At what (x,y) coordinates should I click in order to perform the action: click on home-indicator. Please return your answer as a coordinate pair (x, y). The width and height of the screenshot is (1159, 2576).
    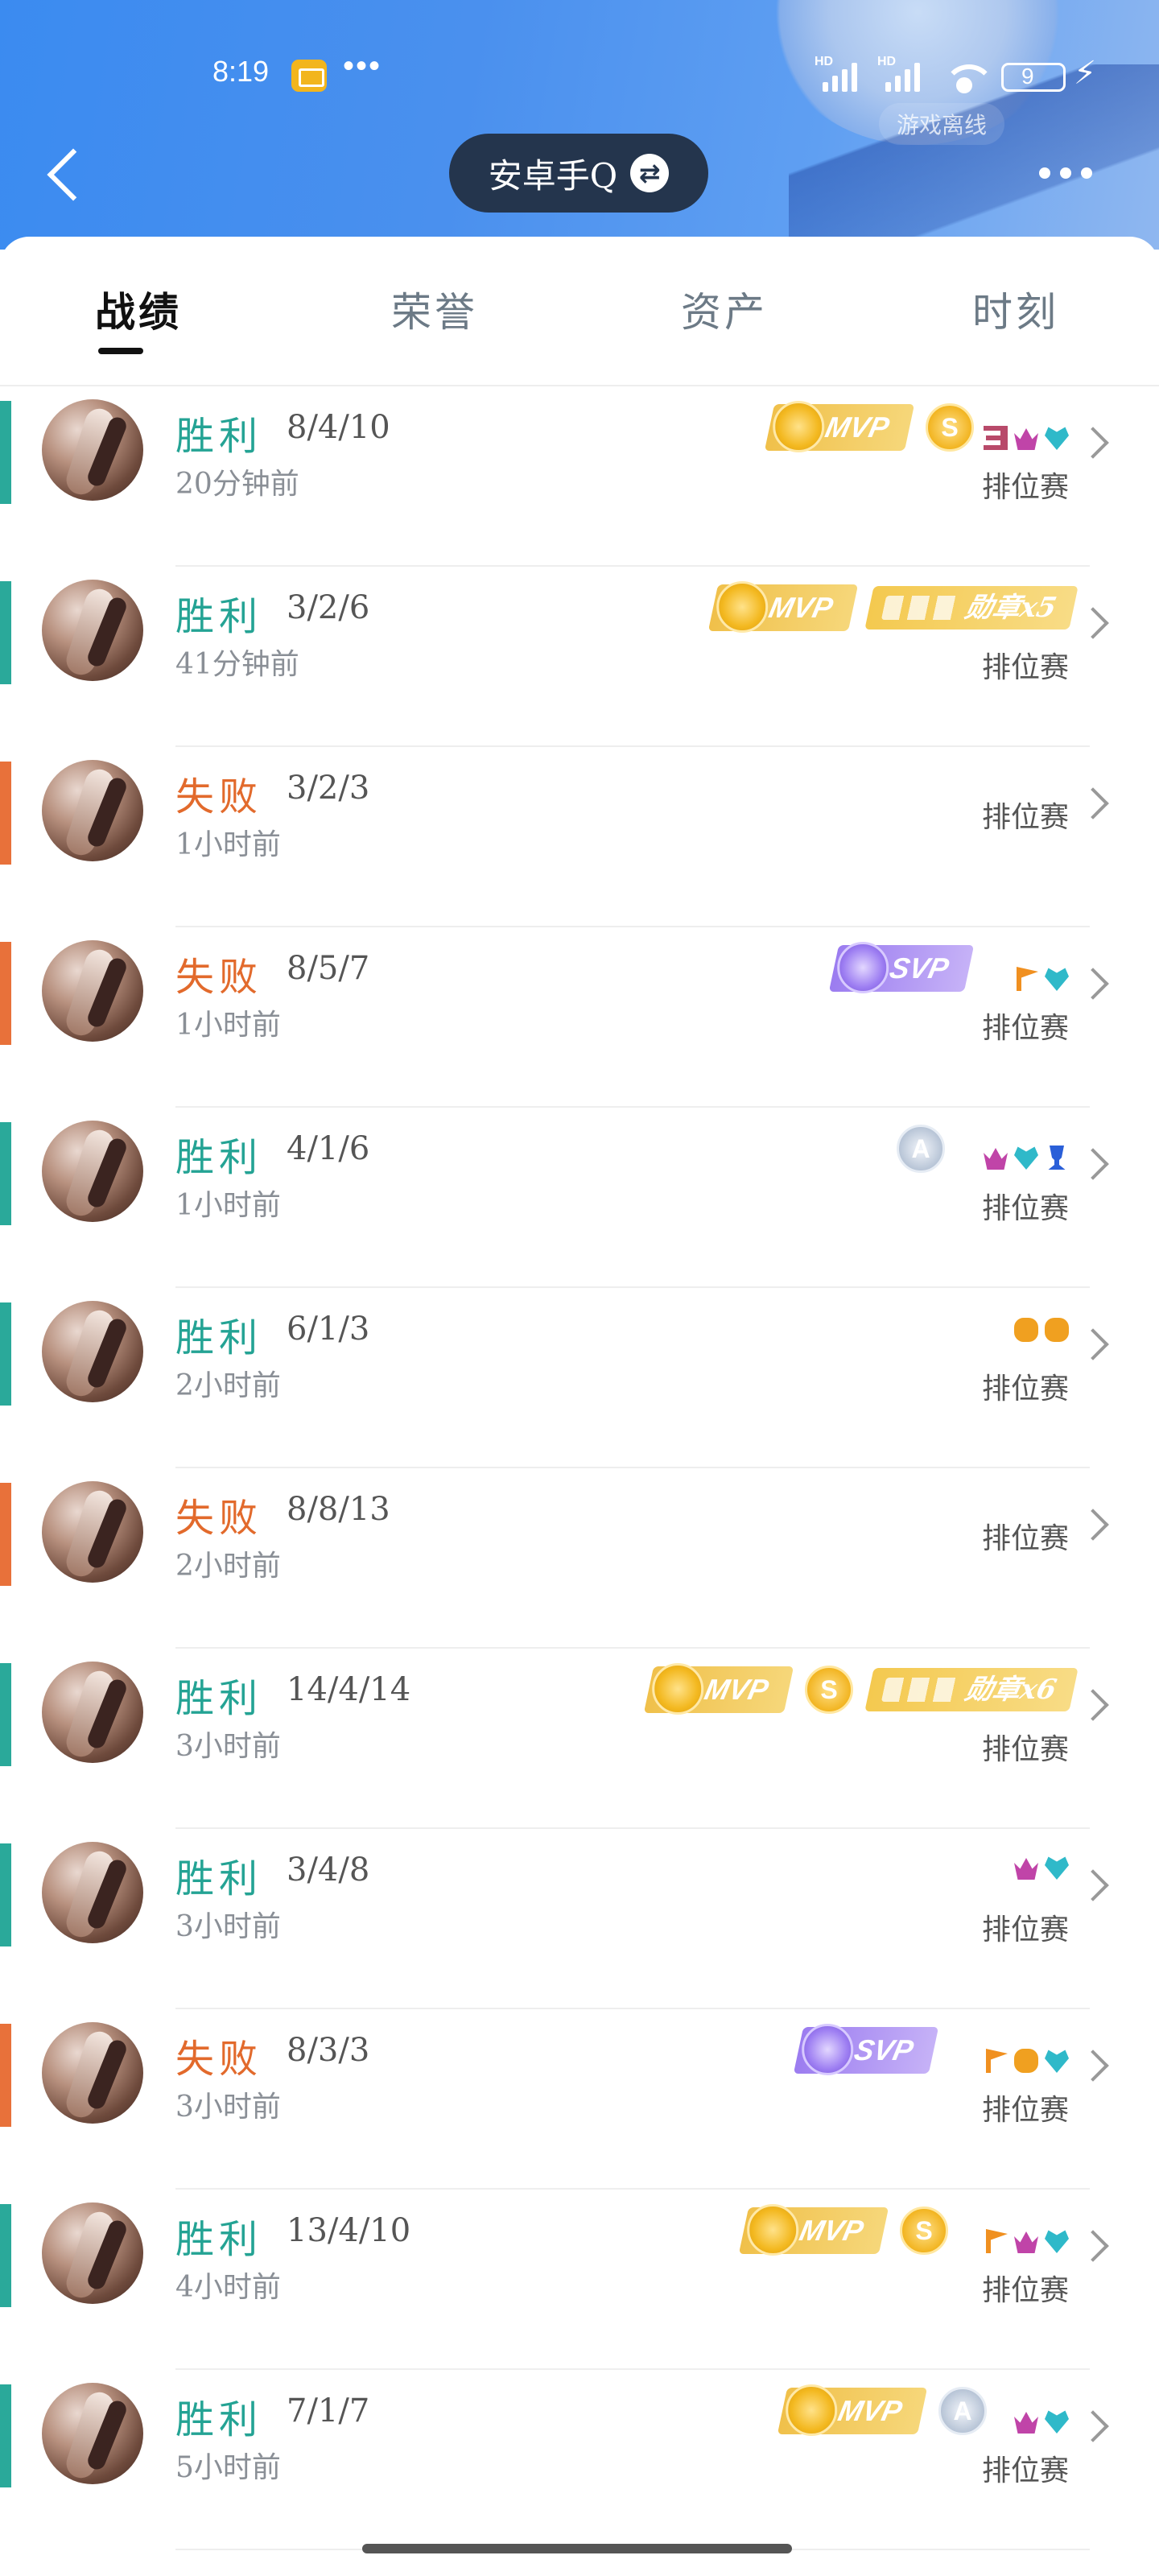
    Looking at the image, I should click on (577, 2548).